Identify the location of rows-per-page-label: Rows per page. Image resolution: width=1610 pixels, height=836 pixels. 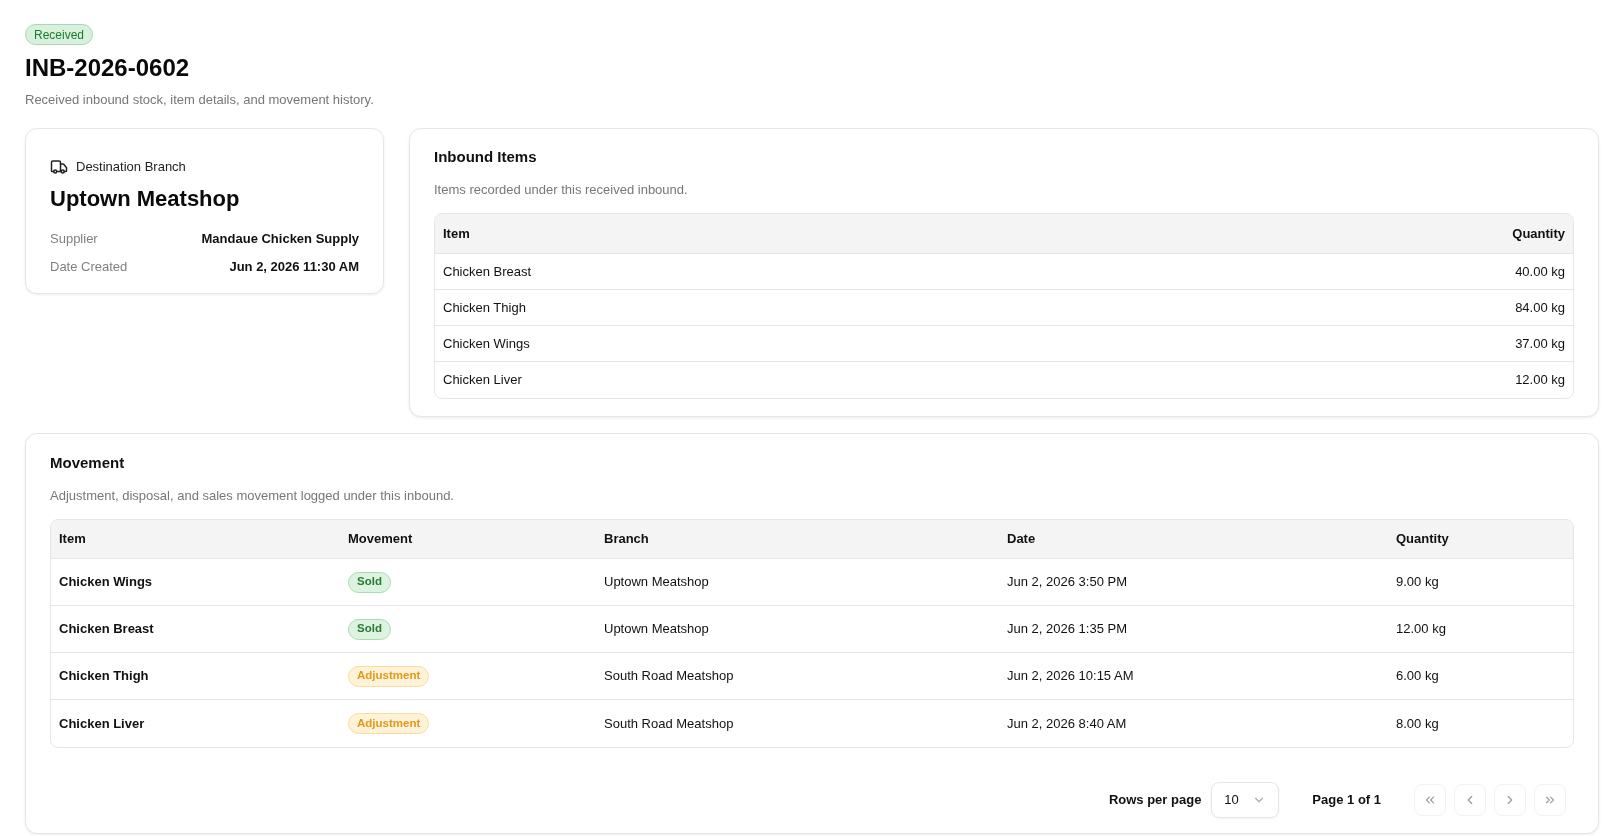
(1155, 800).